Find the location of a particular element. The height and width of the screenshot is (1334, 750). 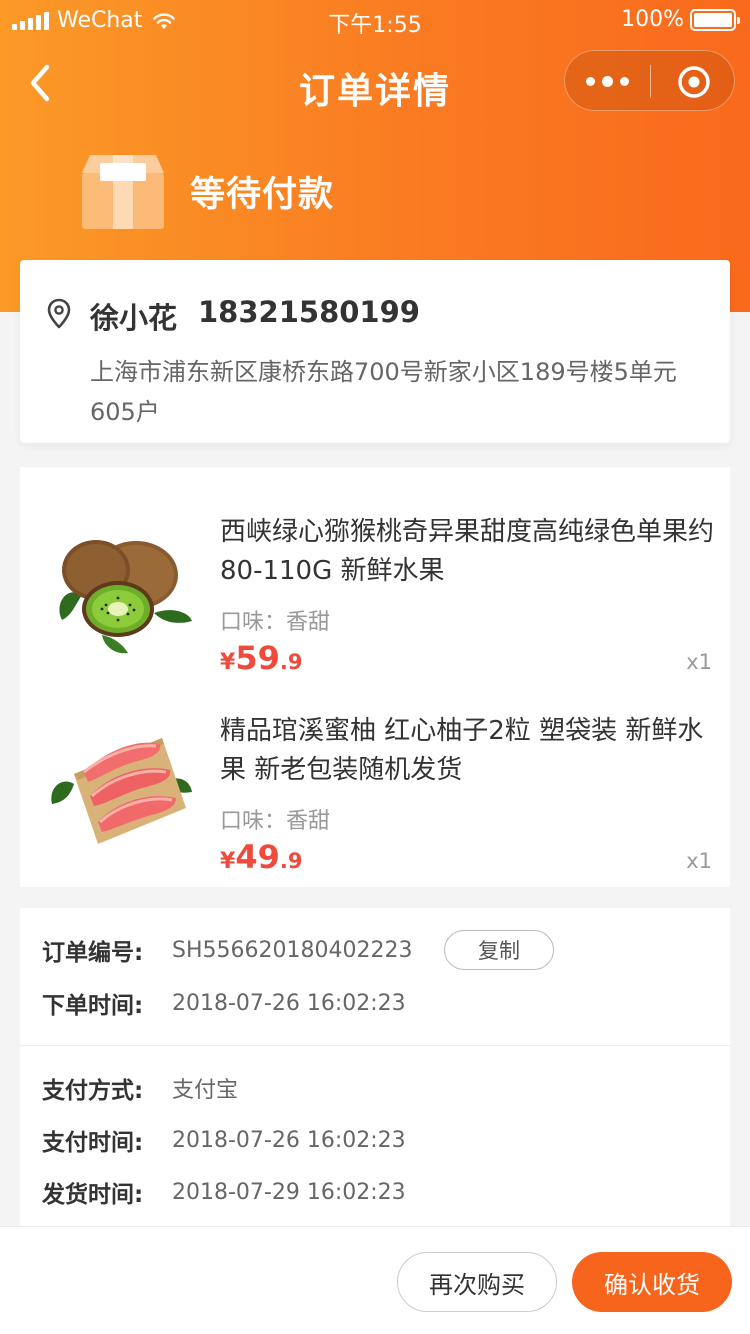

status-bar: WeChat 下午1:55 100% is located at coordinates (375, 20).